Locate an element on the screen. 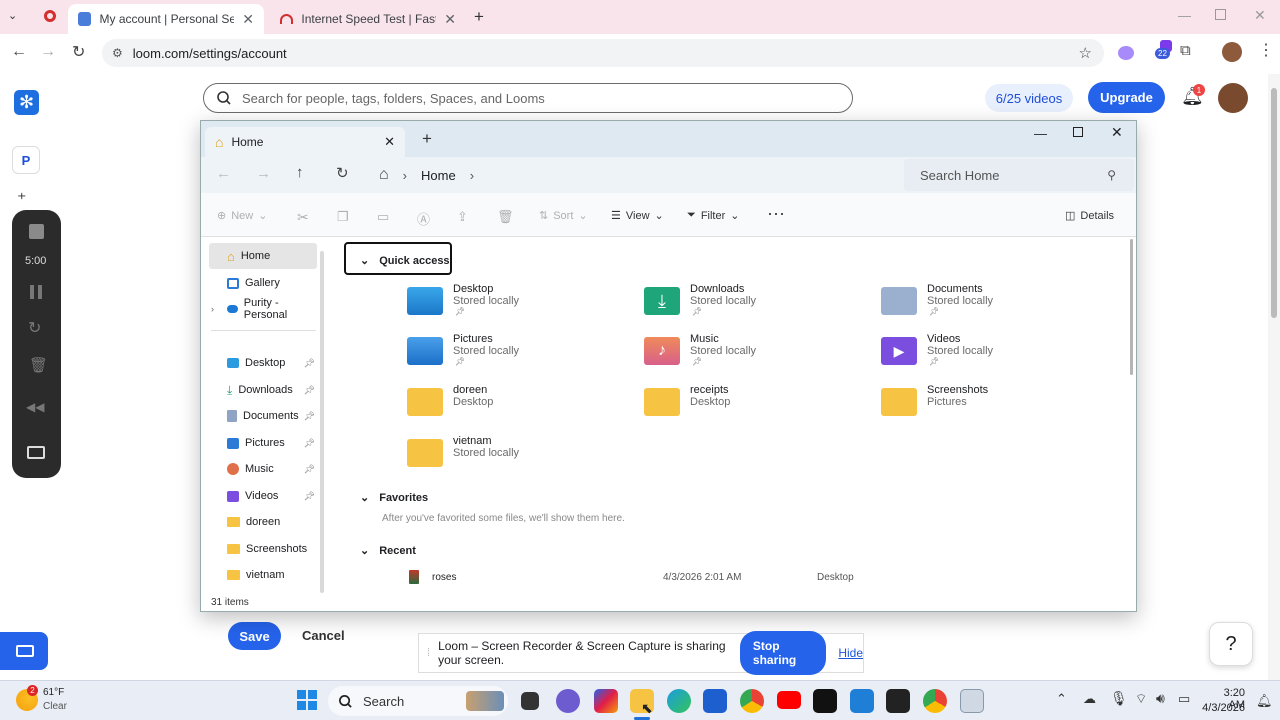  sidebar-scrollbar is located at coordinates (322, 422).